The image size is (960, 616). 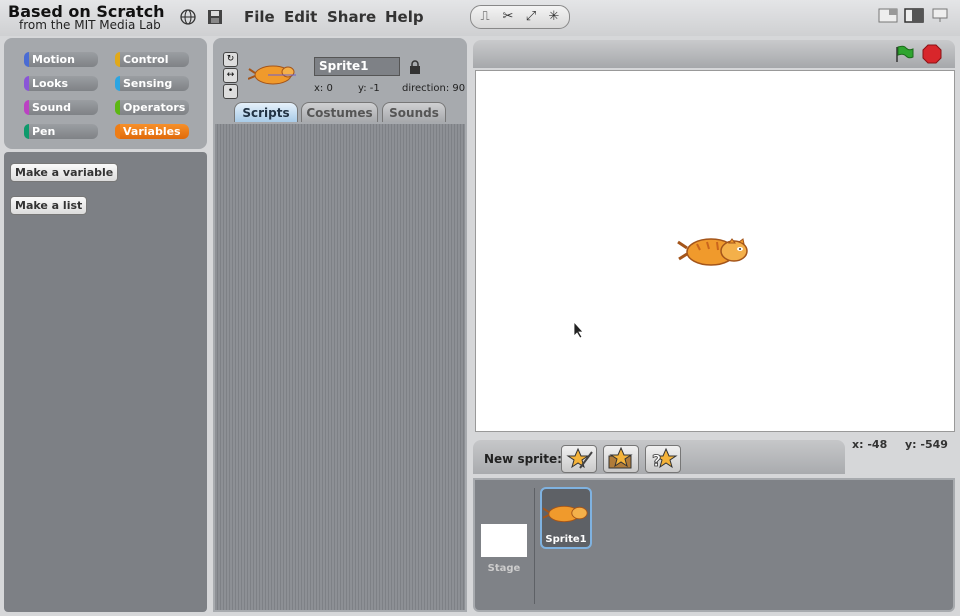 I want to click on mouse-x-readout: x: -48, so click(x=869, y=444).